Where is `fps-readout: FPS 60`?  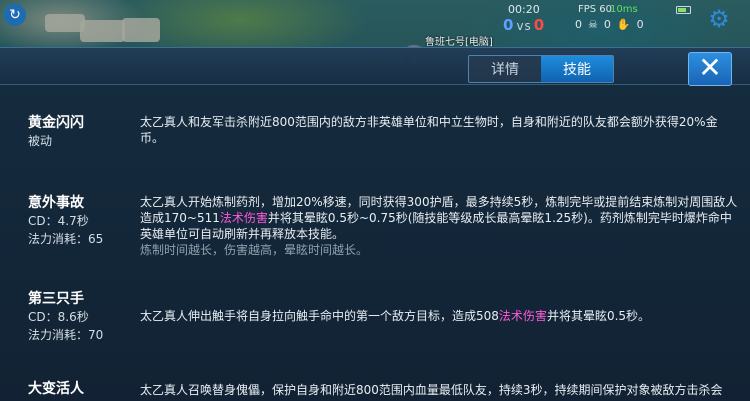
fps-readout: FPS 60 is located at coordinates (595, 9).